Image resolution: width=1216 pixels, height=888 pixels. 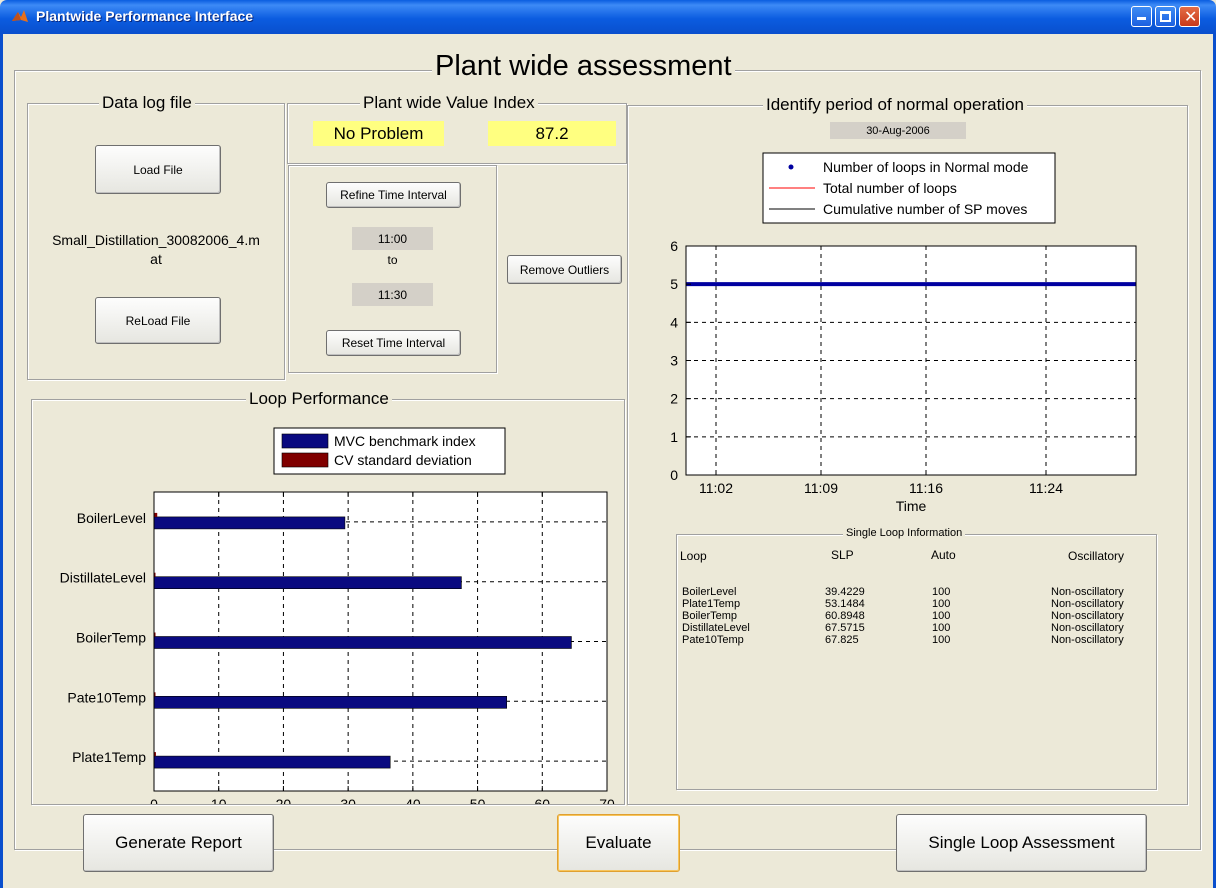 I want to click on loop-performance-title: Loop Performance, so click(x=319, y=399).